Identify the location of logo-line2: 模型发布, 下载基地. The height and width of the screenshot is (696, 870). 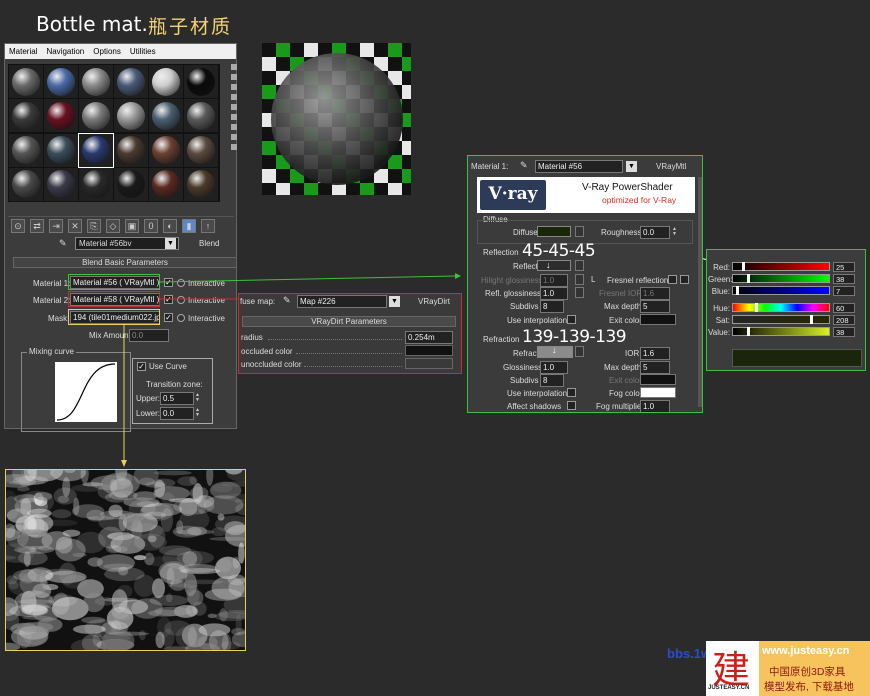
(809, 687).